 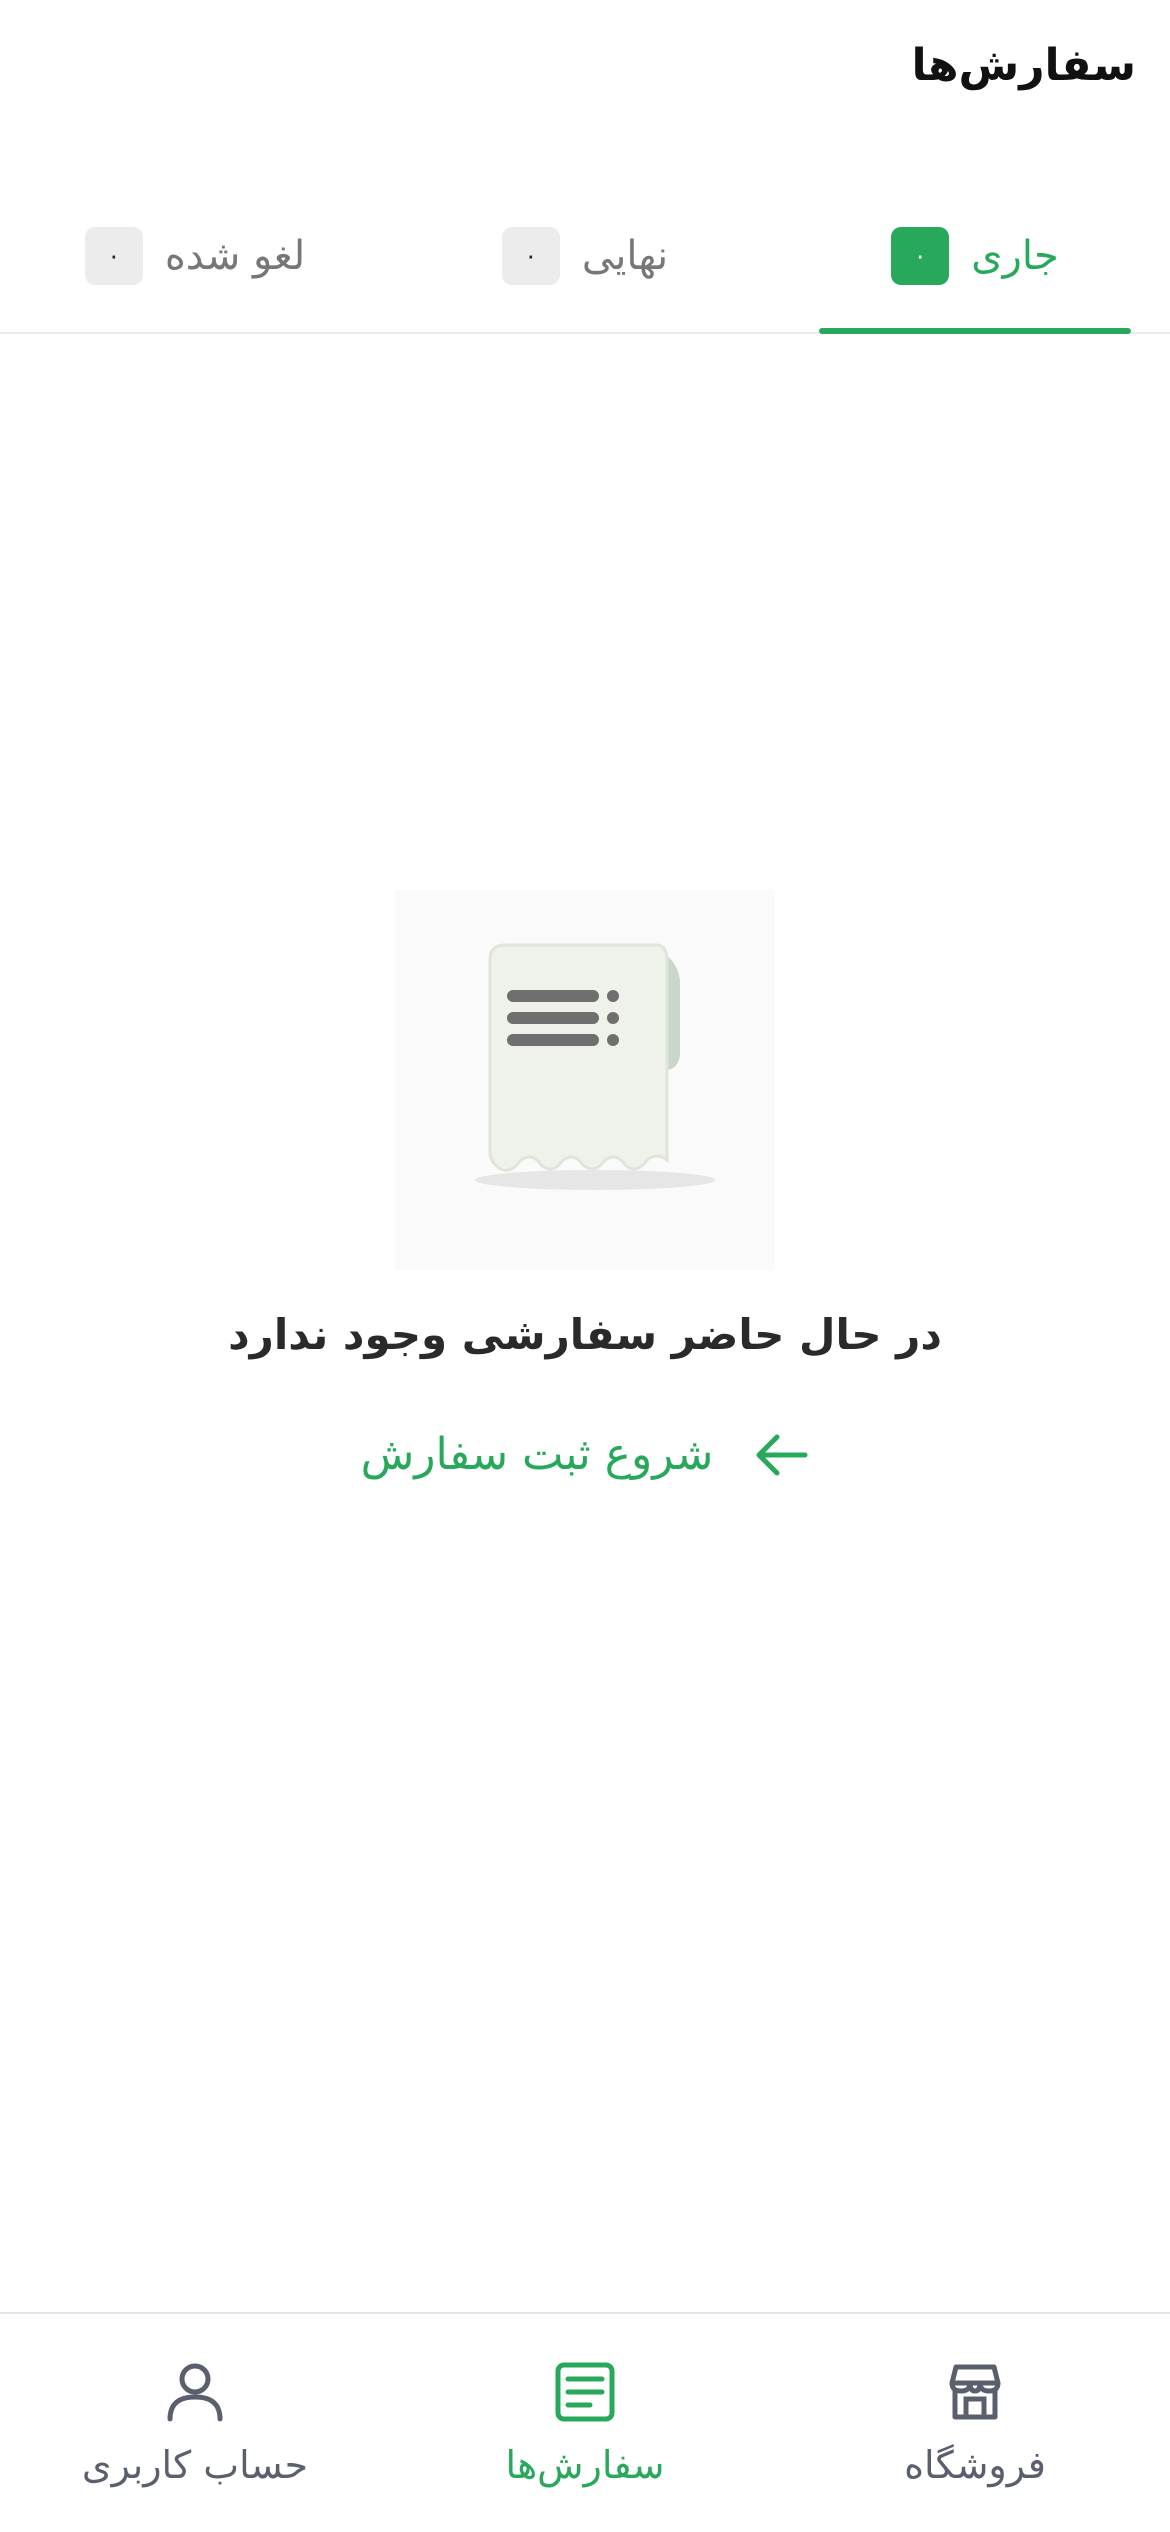 I want to click on active-tab-indicator, so click(x=975, y=331).